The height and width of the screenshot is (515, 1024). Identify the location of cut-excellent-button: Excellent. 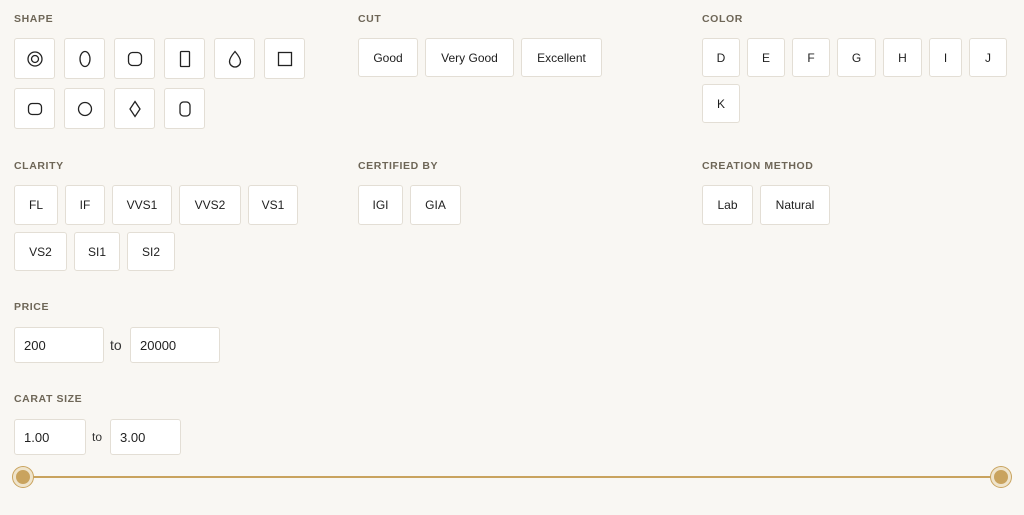
(561, 57).